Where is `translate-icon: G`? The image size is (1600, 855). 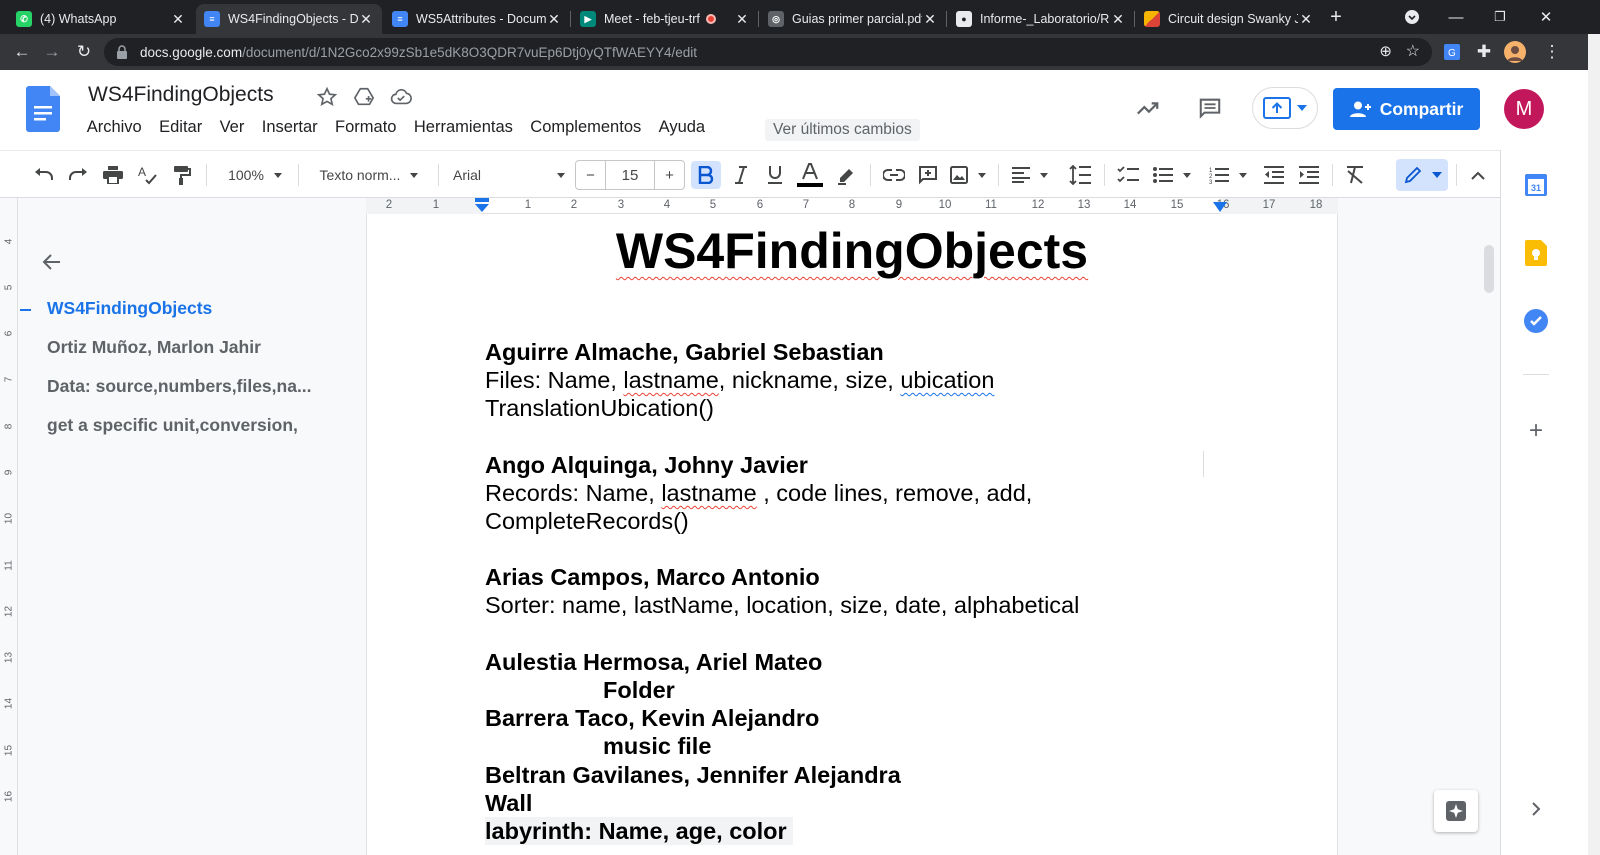 translate-icon: G is located at coordinates (1452, 52).